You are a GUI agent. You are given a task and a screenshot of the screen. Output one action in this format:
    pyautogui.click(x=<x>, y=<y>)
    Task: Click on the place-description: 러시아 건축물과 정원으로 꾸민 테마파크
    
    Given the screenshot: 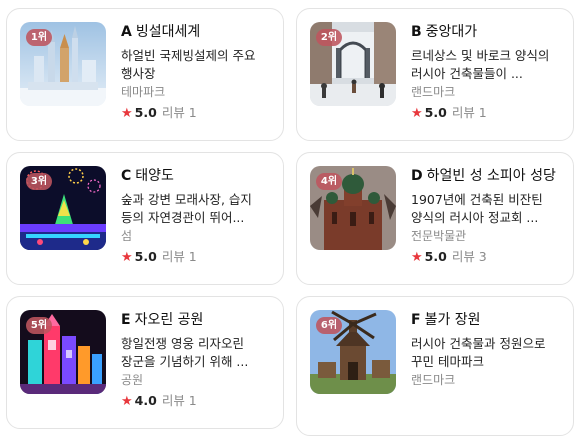 What is the action you would take?
    pyautogui.click(x=478, y=352)
    